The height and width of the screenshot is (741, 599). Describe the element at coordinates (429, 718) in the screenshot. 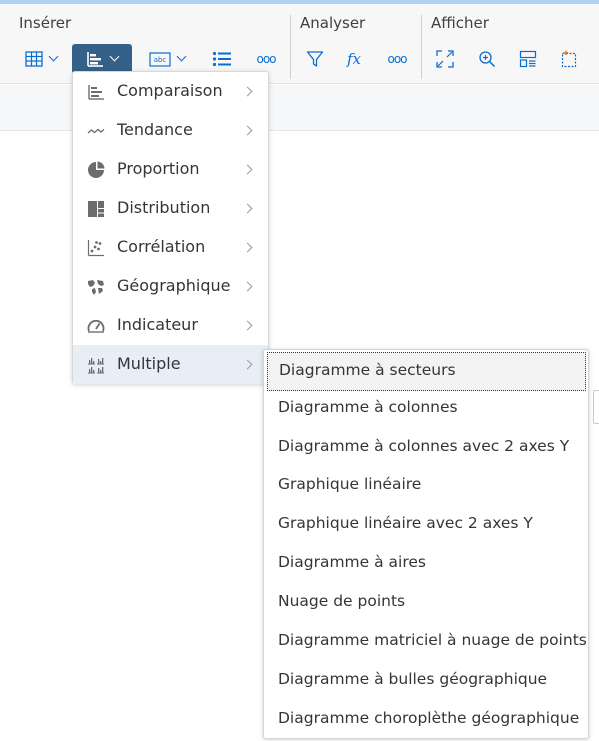

I see `submenu-item-label: Diagramme choroplèthe géographique` at that location.